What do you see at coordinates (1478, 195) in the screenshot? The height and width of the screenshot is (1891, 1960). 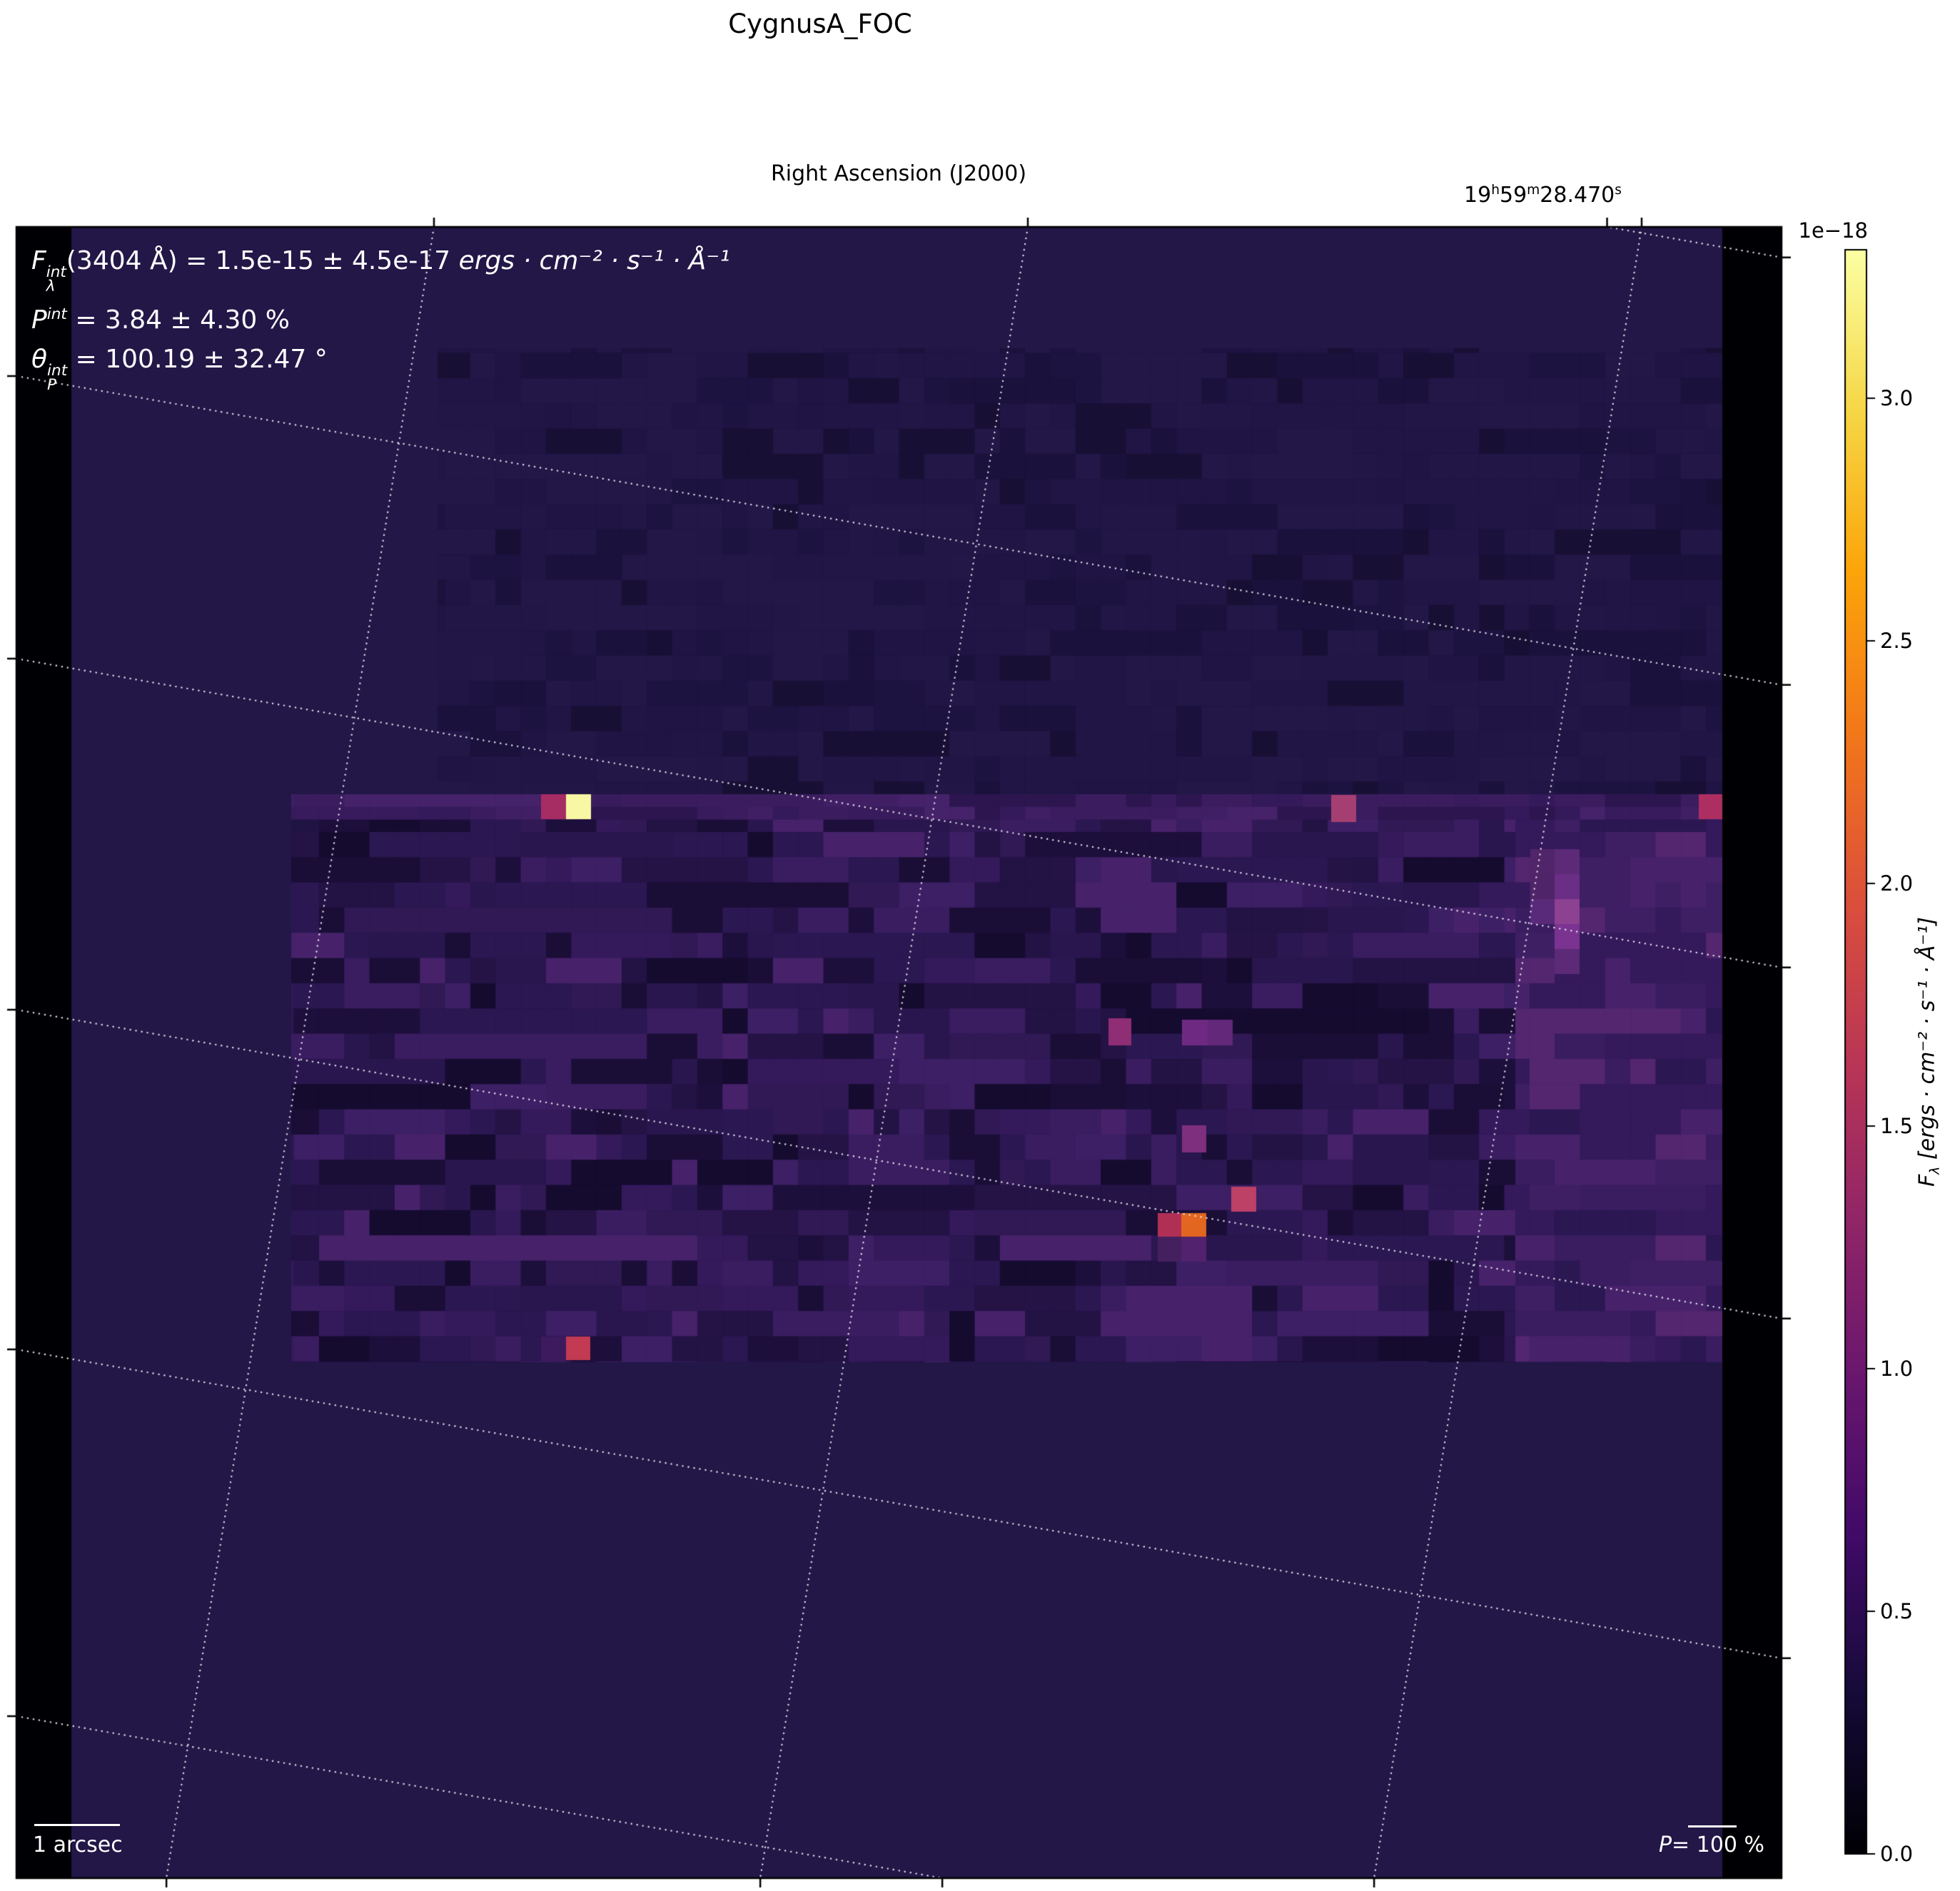 I see `ra-tick-hours: 19` at bounding box center [1478, 195].